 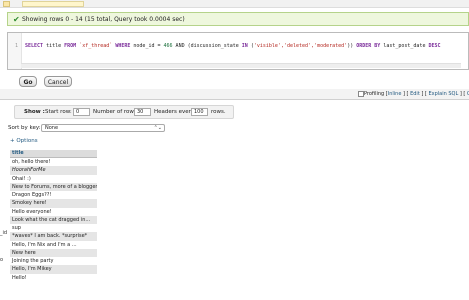 I want to click on profiling-label: Profiling [, so click(x=376, y=94).